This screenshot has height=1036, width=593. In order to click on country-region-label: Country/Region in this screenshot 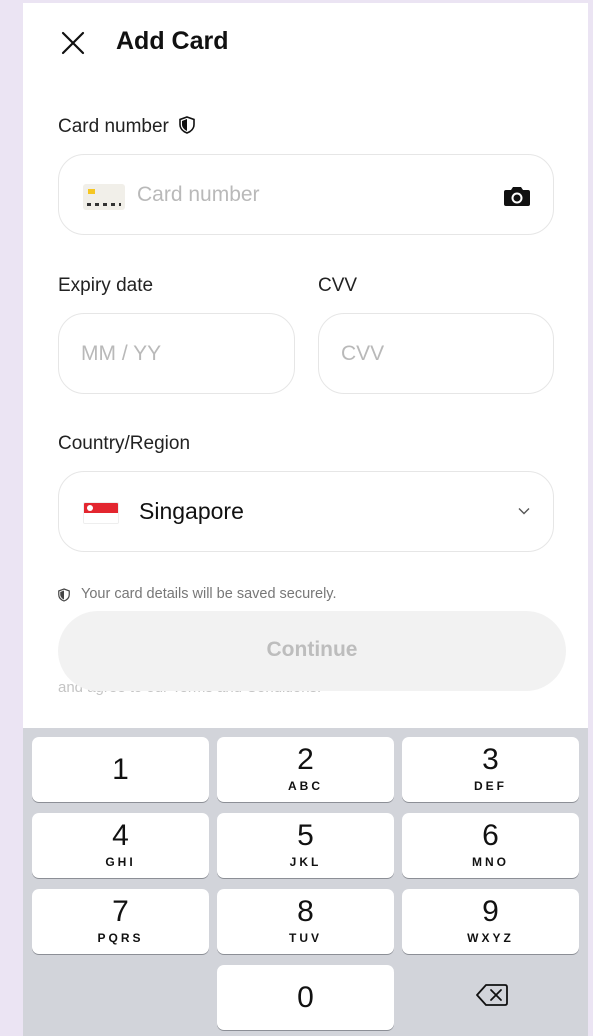, I will do `click(124, 443)`.